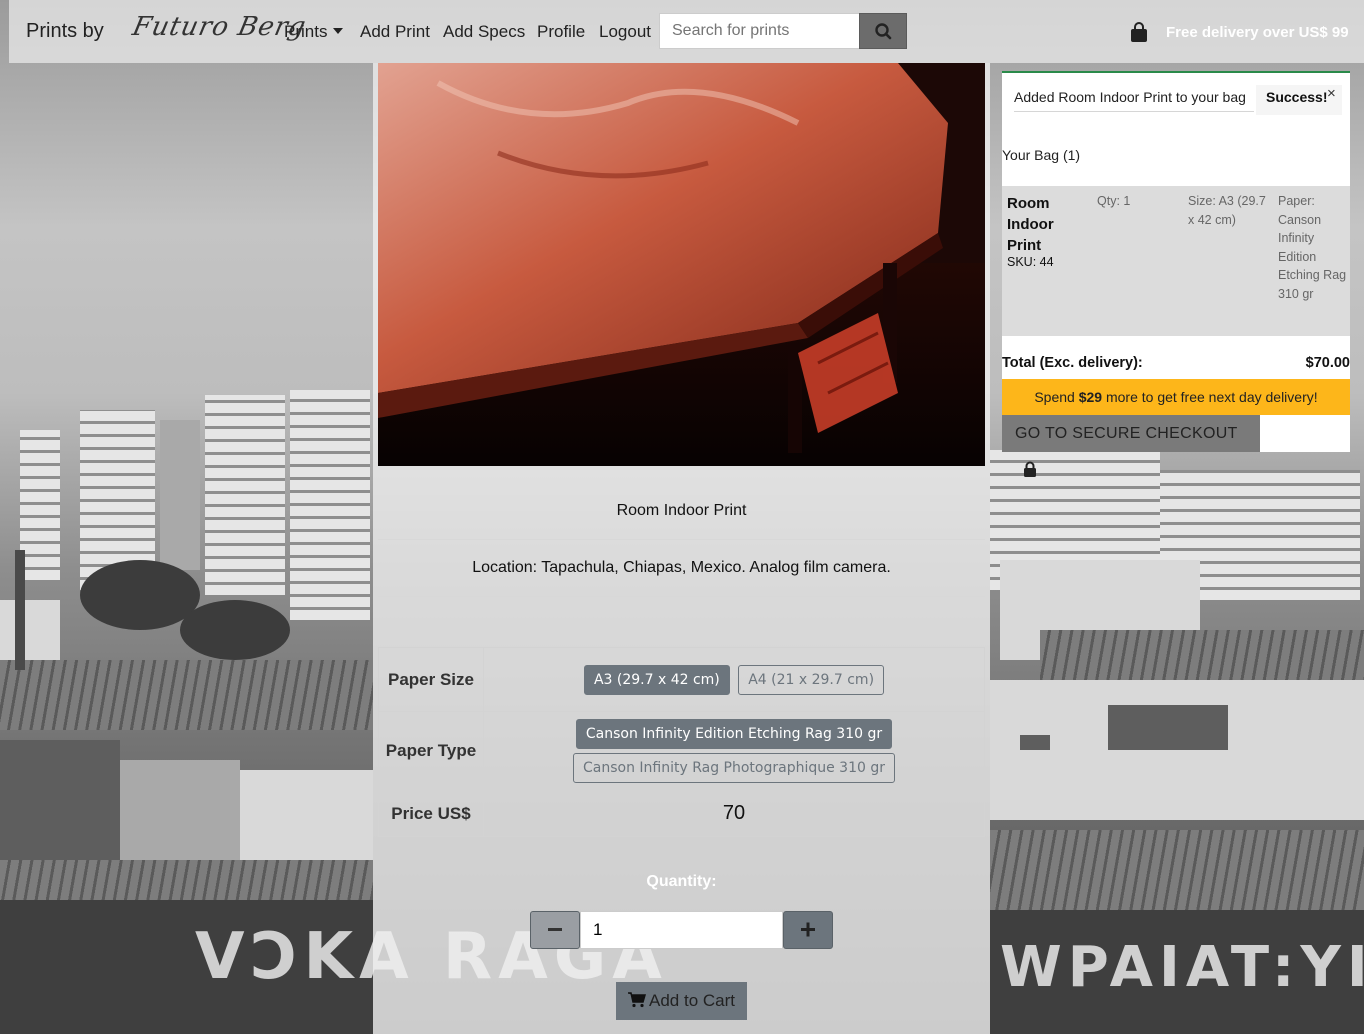 The image size is (1364, 1034). What do you see at coordinates (759, 31) in the screenshot?
I see `search-input` at bounding box center [759, 31].